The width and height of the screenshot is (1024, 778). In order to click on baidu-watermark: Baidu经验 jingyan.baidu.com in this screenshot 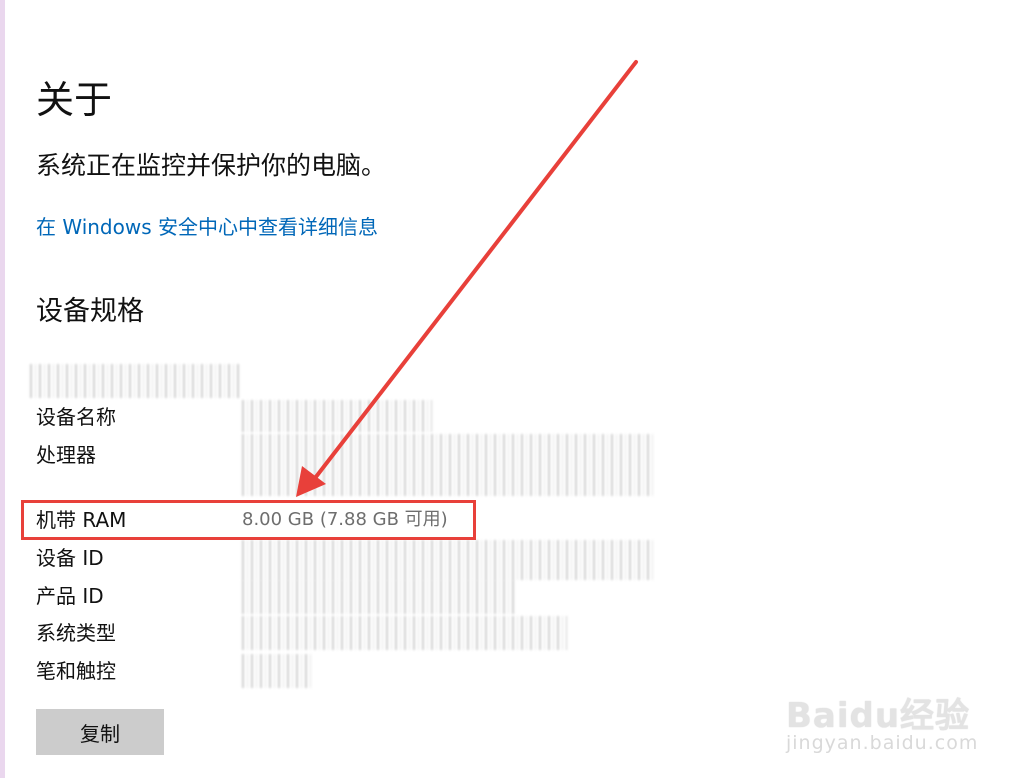, I will do `click(896, 728)`.